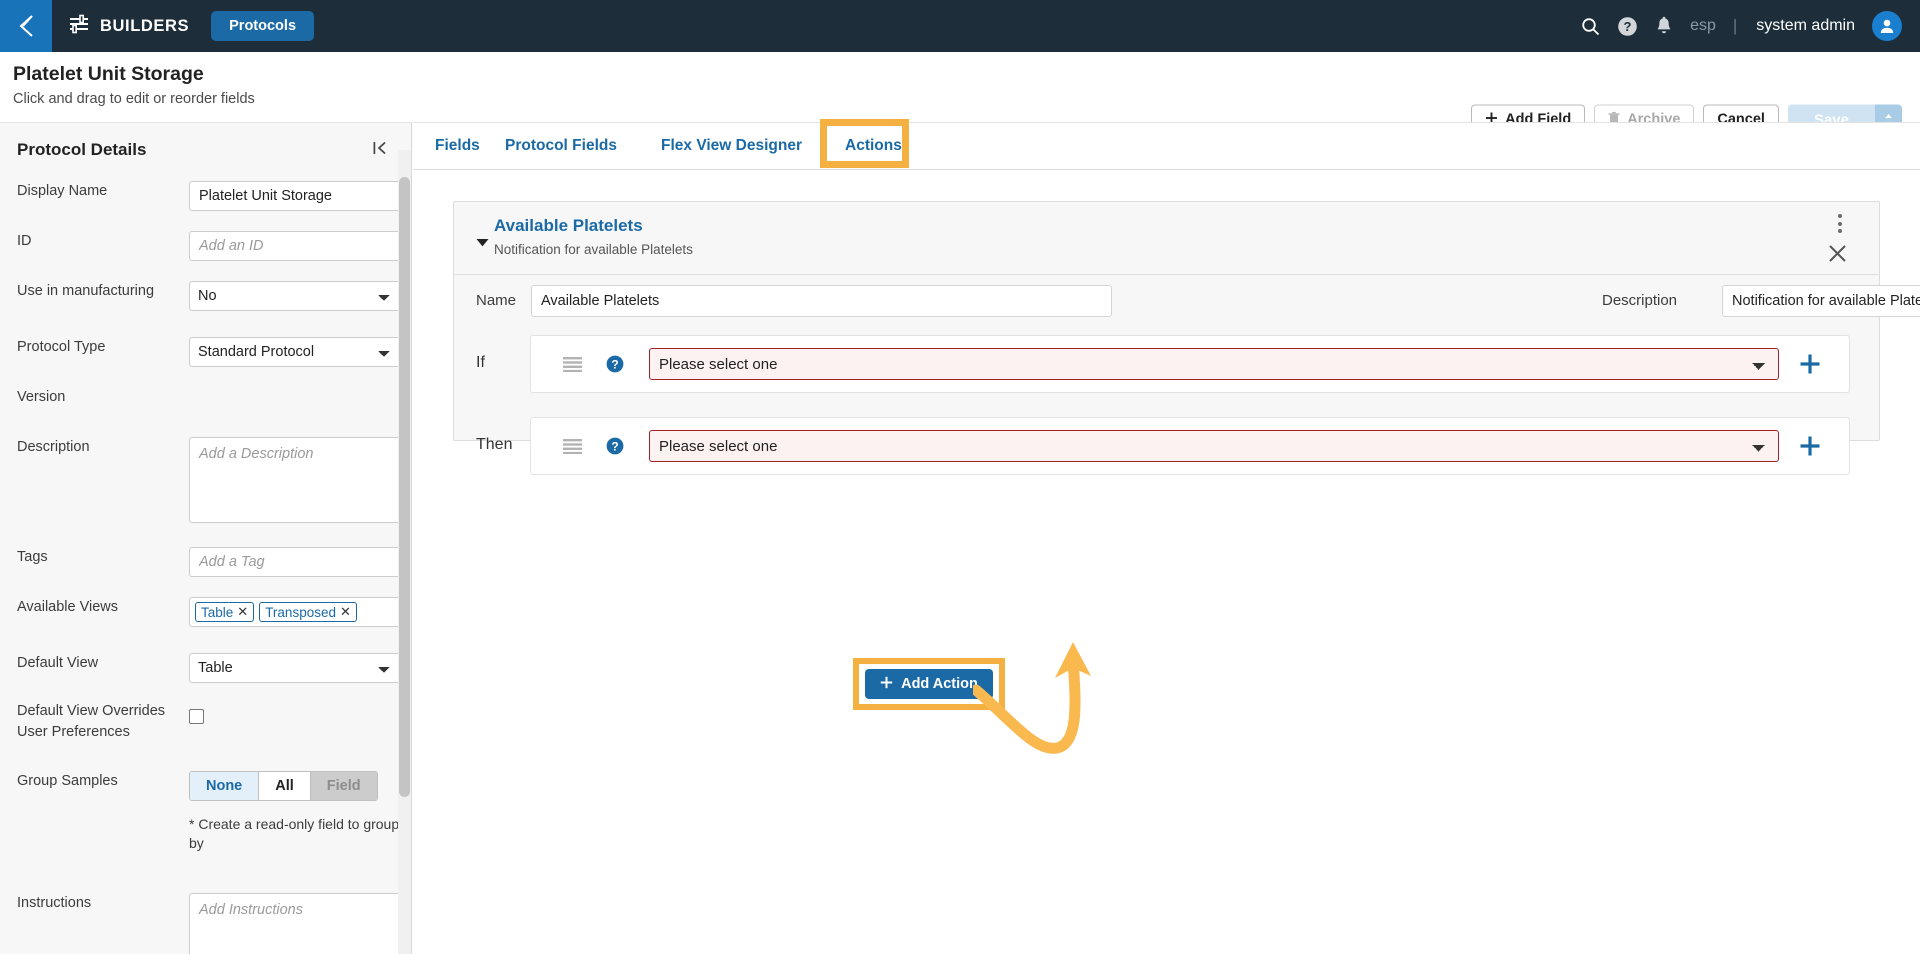 The width and height of the screenshot is (1920, 954). Describe the element at coordinates (24, 241) in the screenshot. I see `id-label: ID` at that location.